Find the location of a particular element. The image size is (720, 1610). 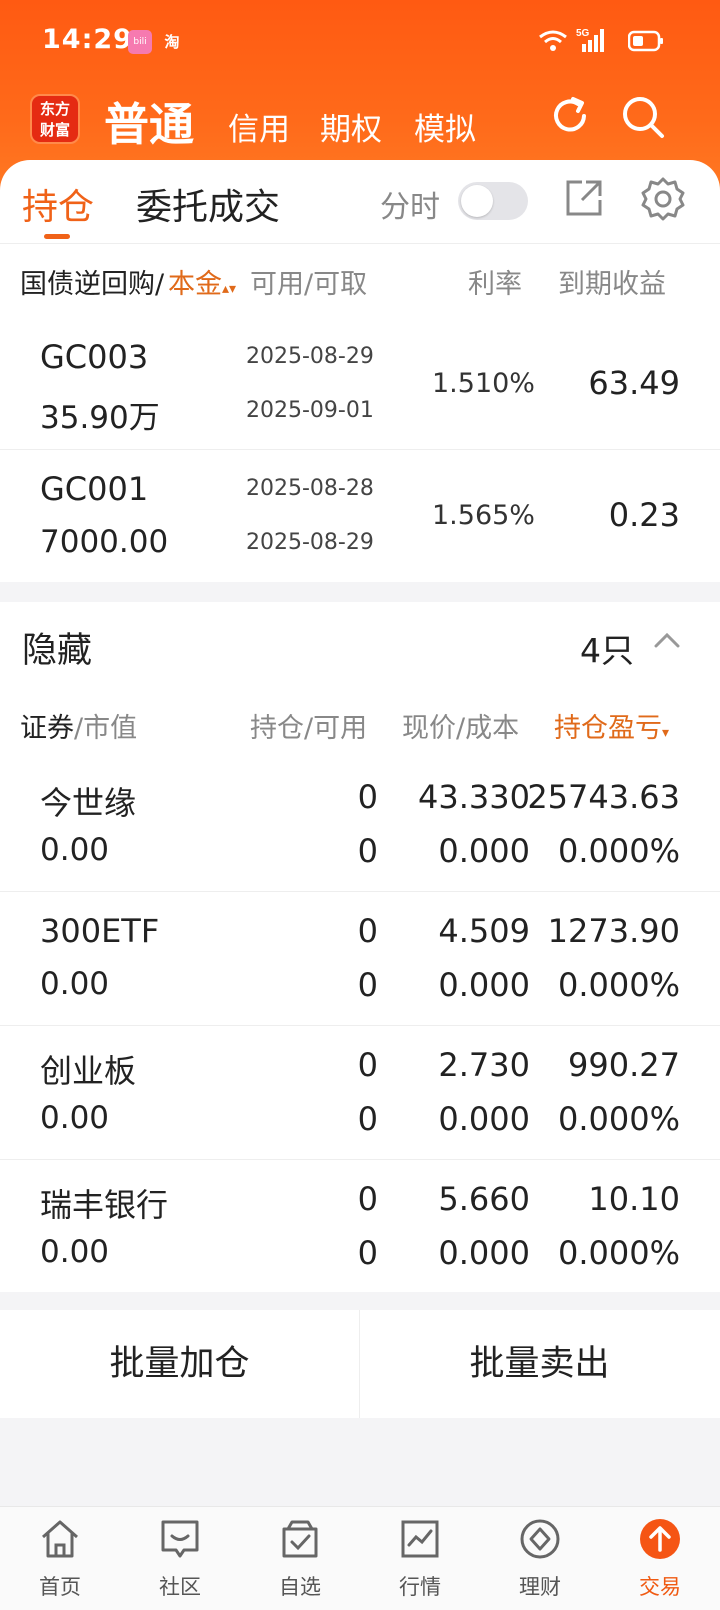

section-divider is located at coordinates (360, 1301).